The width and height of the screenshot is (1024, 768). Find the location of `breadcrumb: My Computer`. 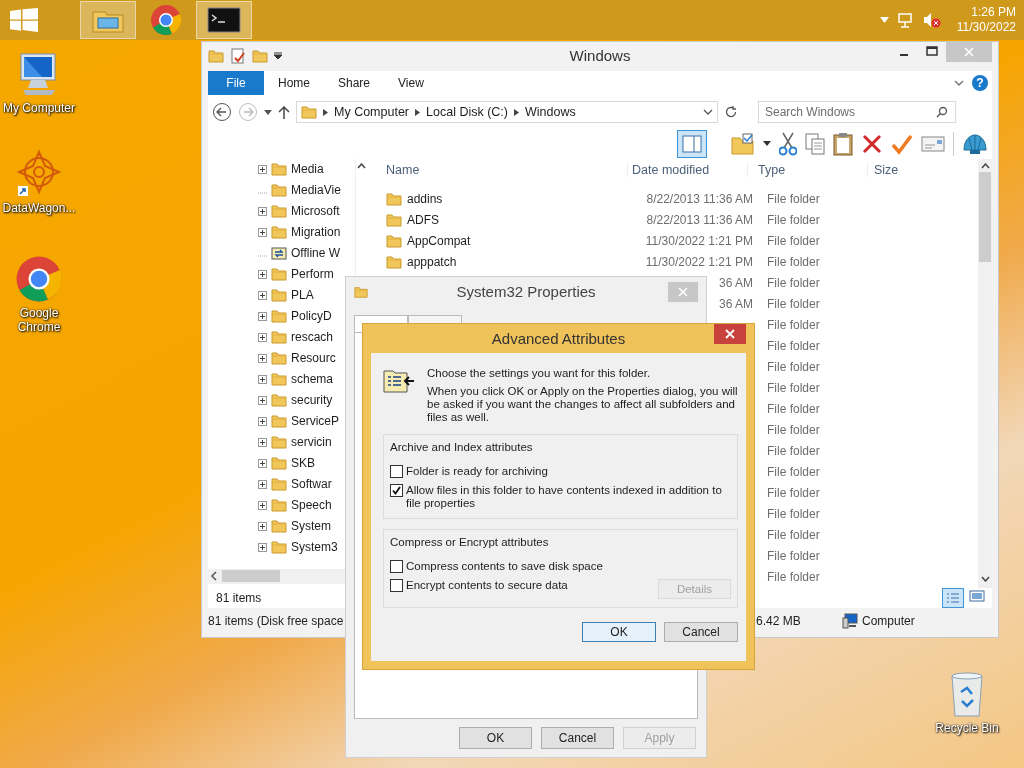

breadcrumb: My Computer is located at coordinates (372, 112).